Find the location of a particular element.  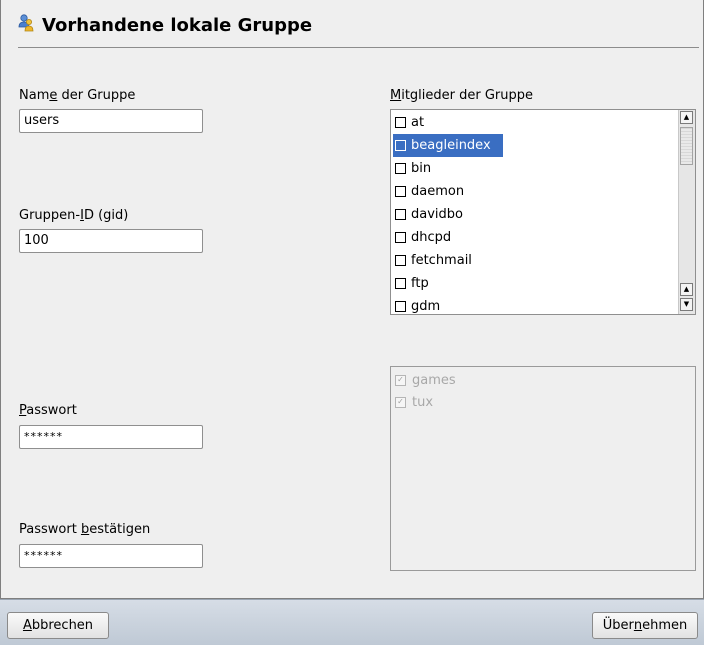

member-item: at is located at coordinates (535, 122).